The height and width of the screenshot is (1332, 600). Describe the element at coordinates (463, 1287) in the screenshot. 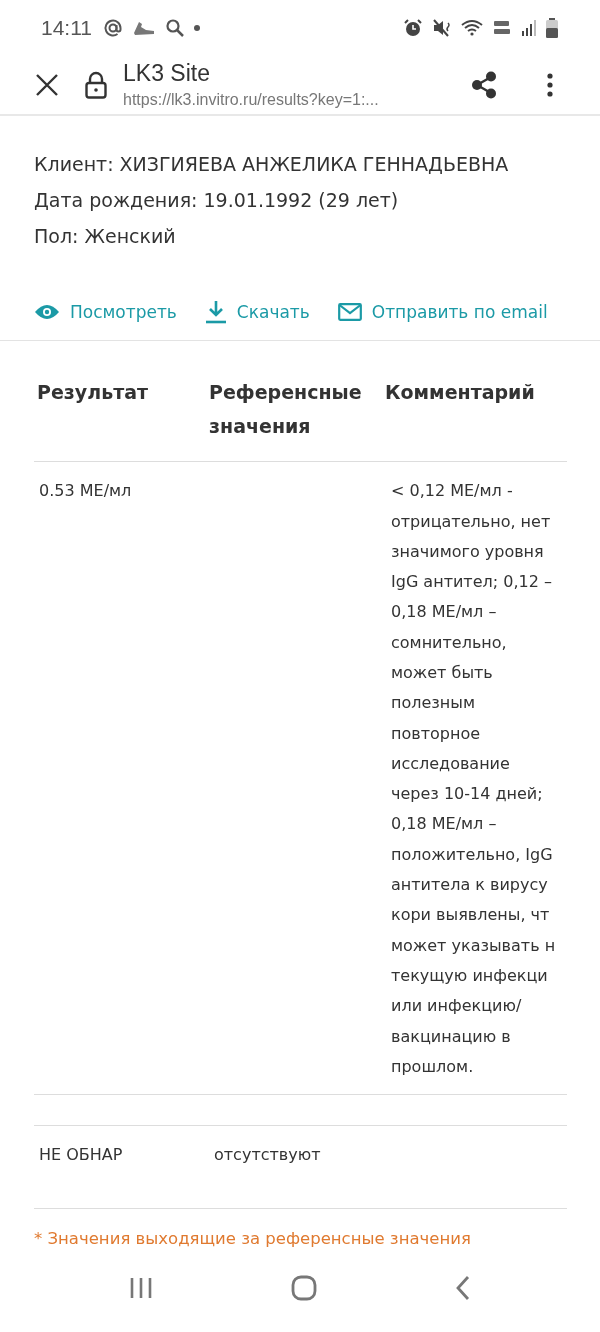

I see `back-icon` at that location.